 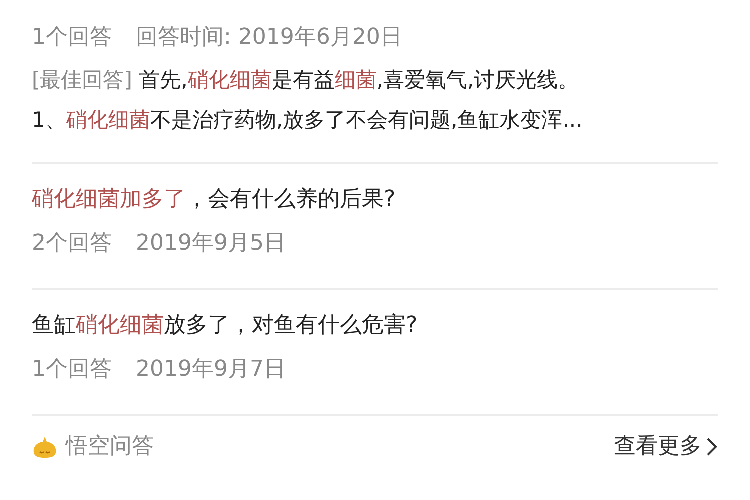 I want to click on question-title: 鱼缸硝化细菌放多了，对鱼有什么危害?, so click(x=375, y=326).